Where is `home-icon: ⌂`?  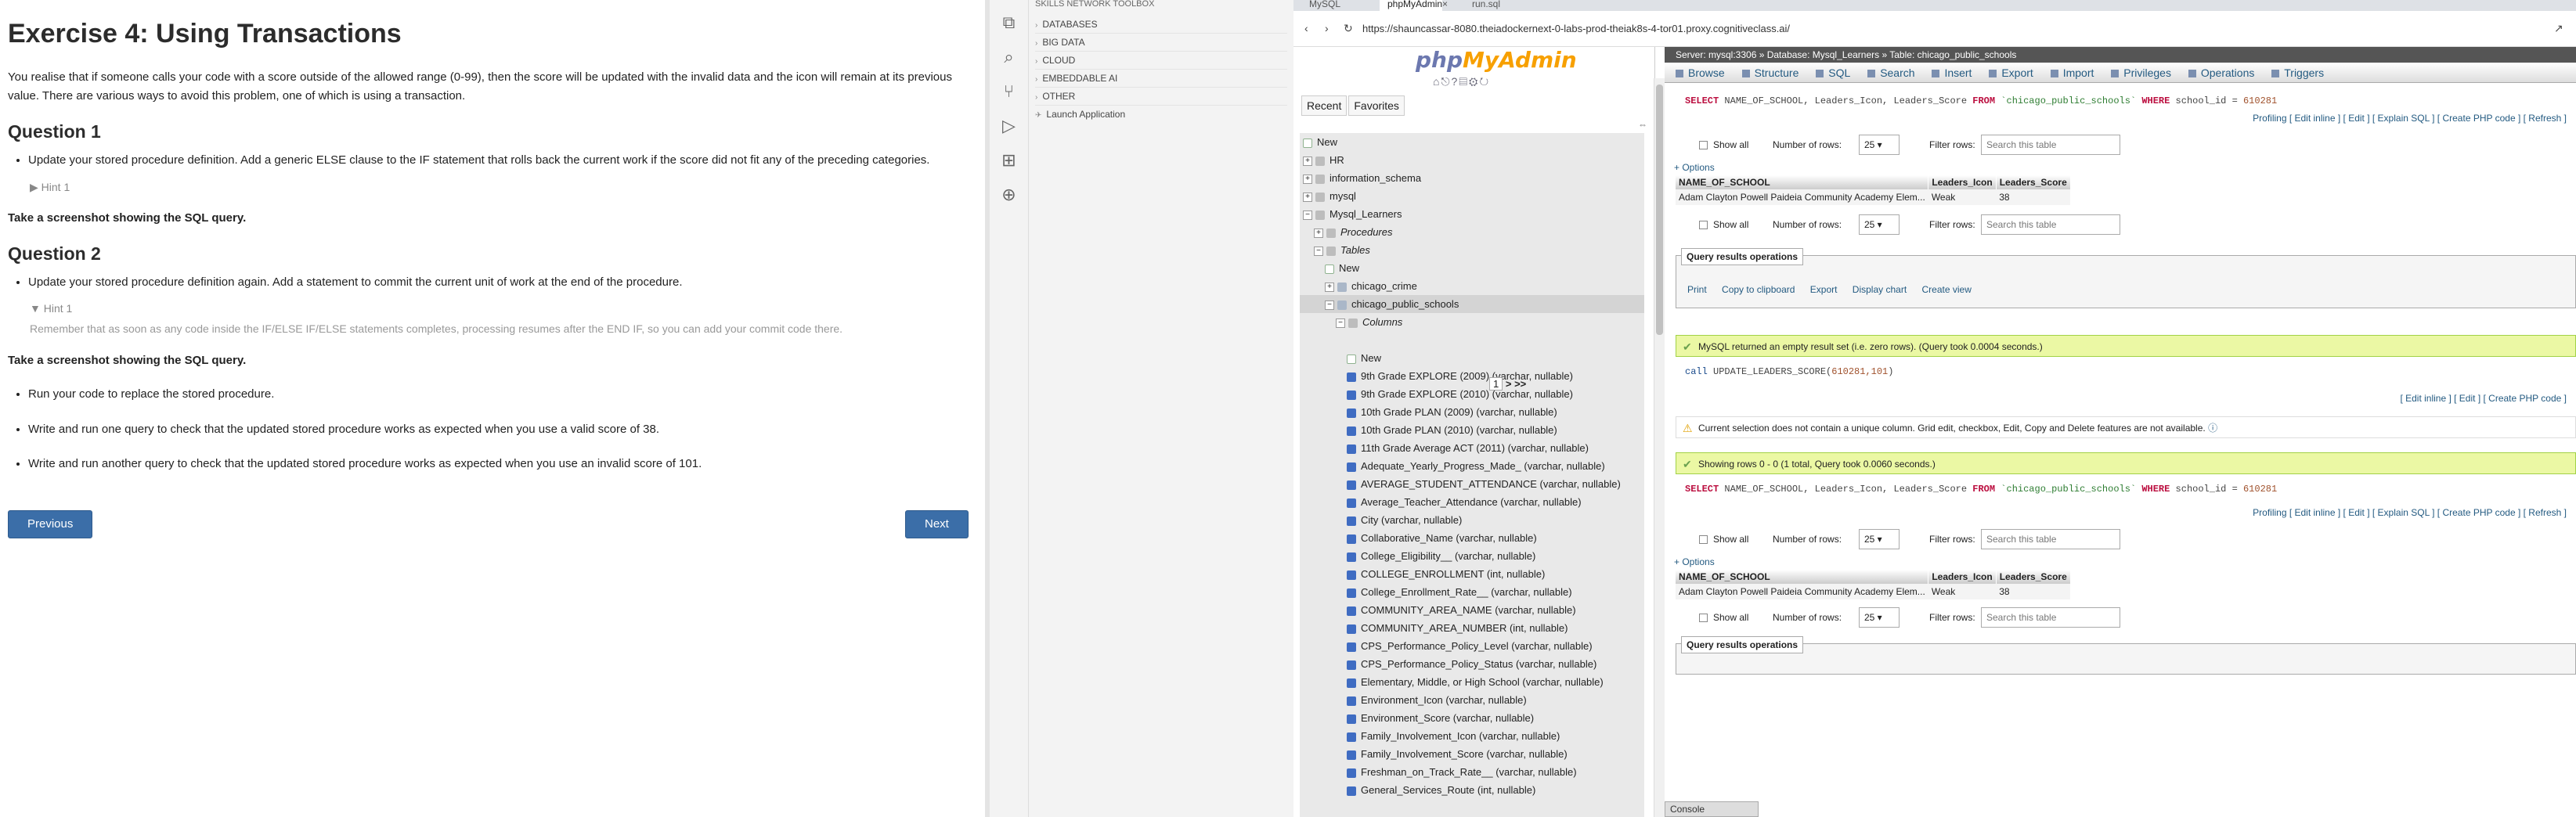 home-icon: ⌂ is located at coordinates (1437, 81).